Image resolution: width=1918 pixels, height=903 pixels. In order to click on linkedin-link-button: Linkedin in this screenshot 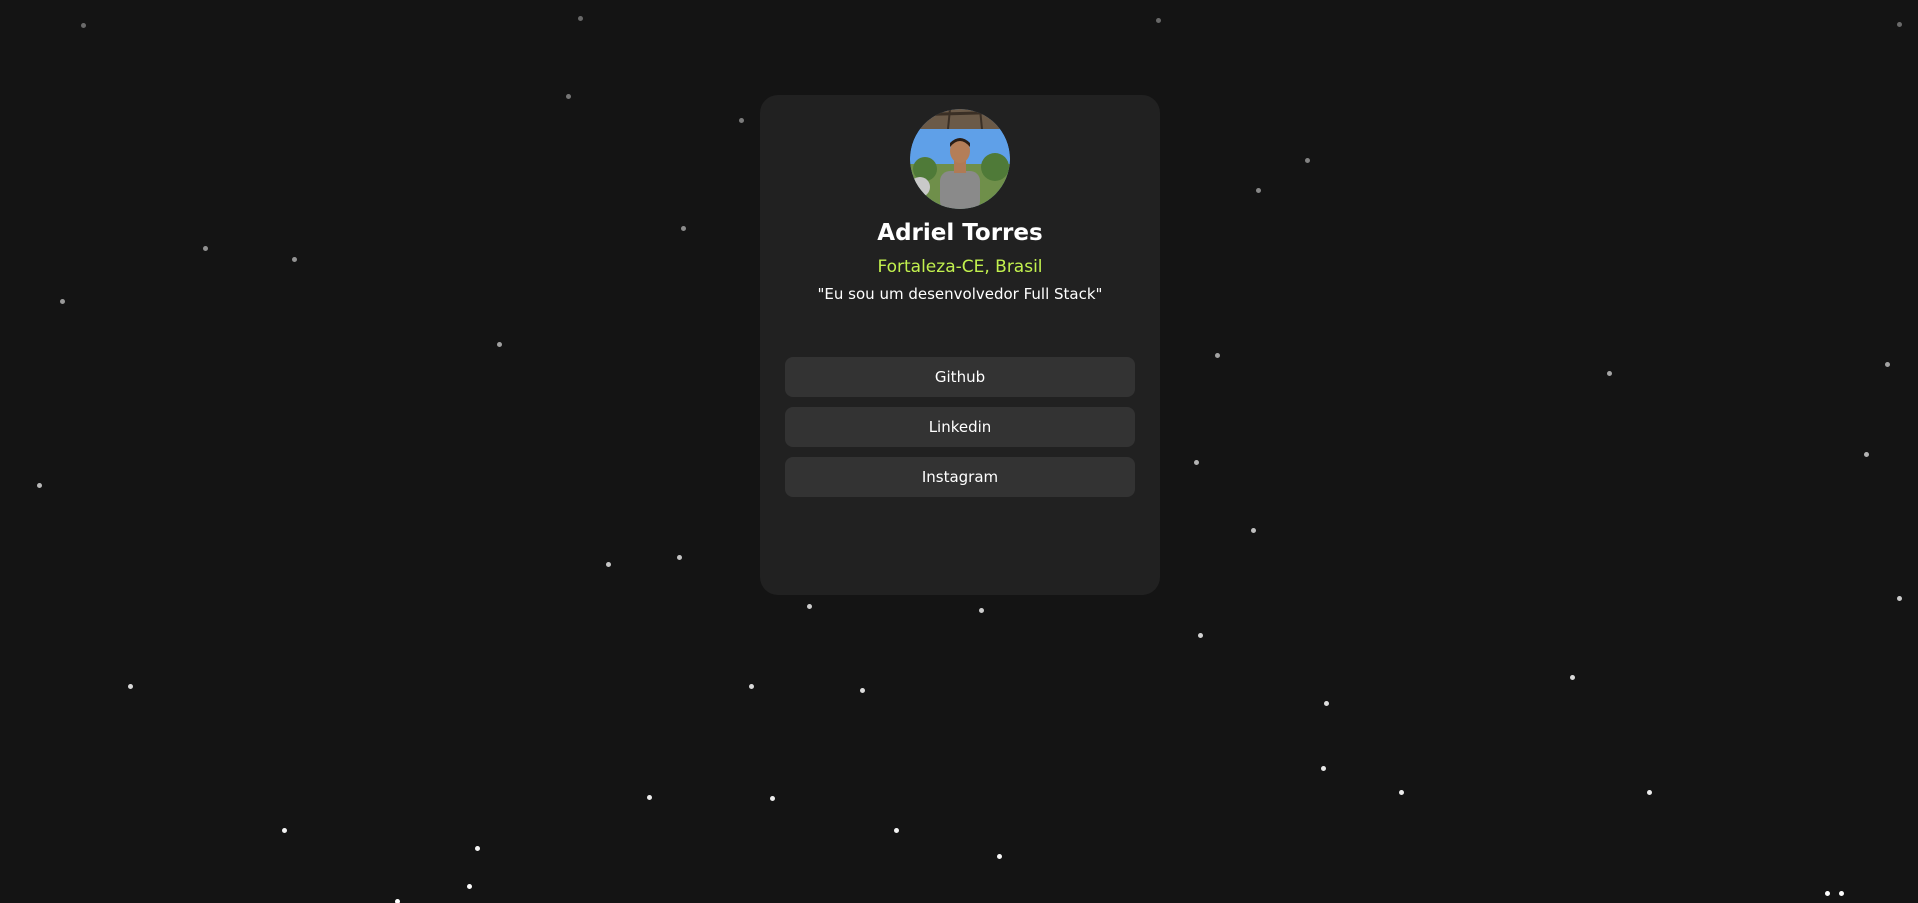, I will do `click(960, 427)`.